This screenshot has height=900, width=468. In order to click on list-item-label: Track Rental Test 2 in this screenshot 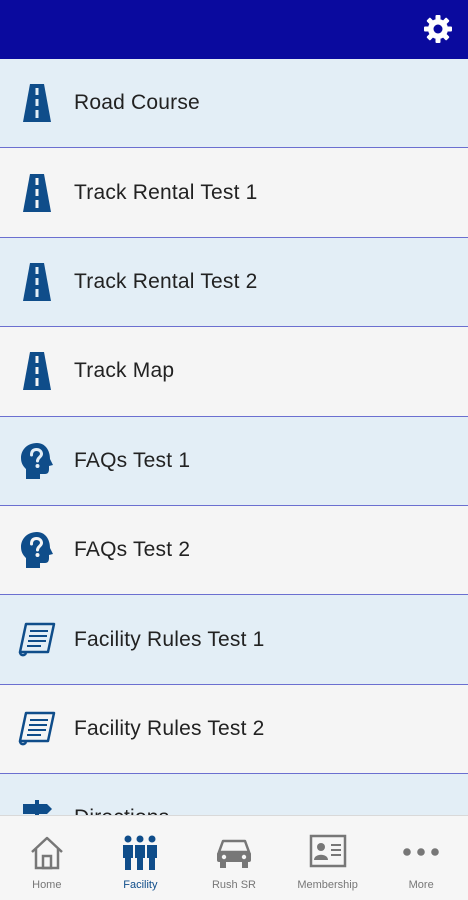, I will do `click(166, 281)`.